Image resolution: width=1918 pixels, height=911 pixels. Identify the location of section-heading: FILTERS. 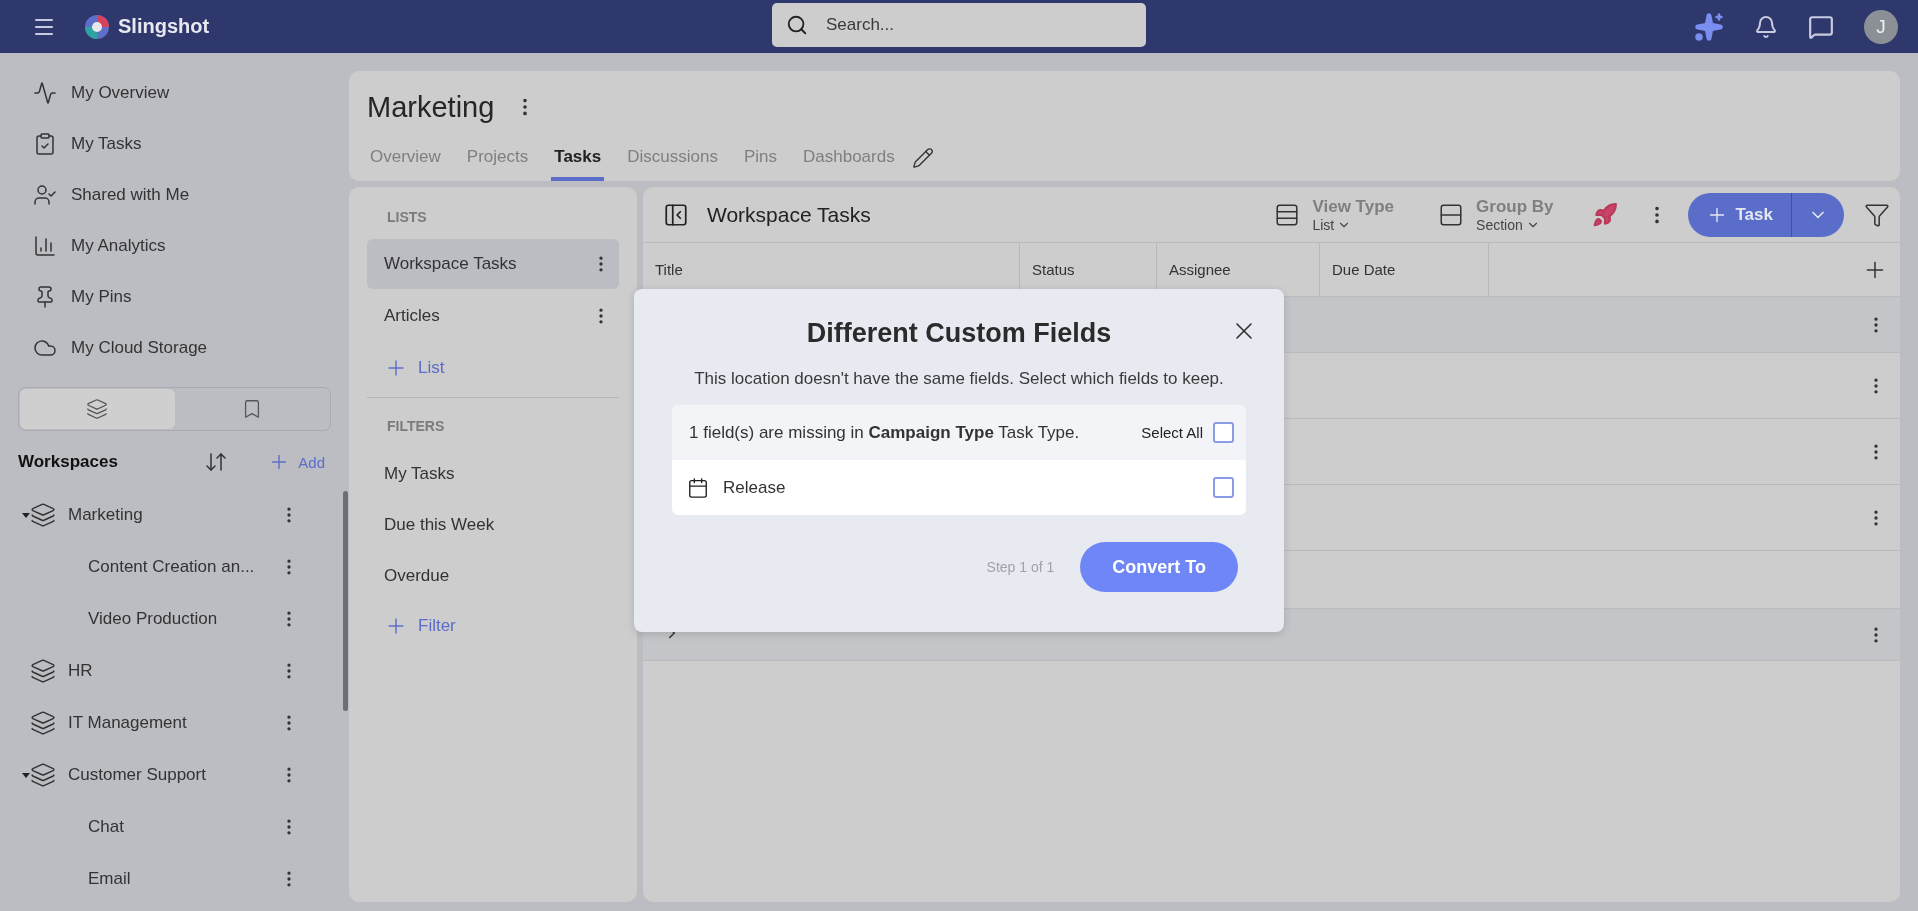
(416, 426).